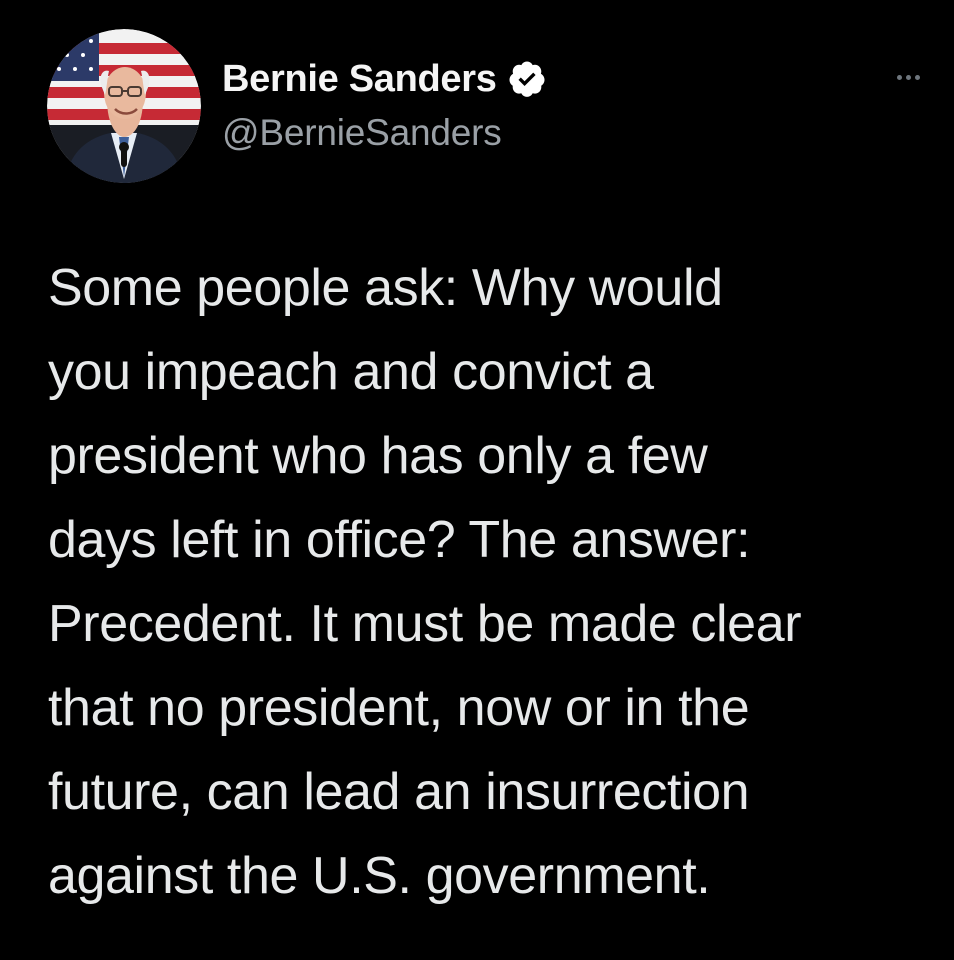  I want to click on more-options-button, so click(908, 77).